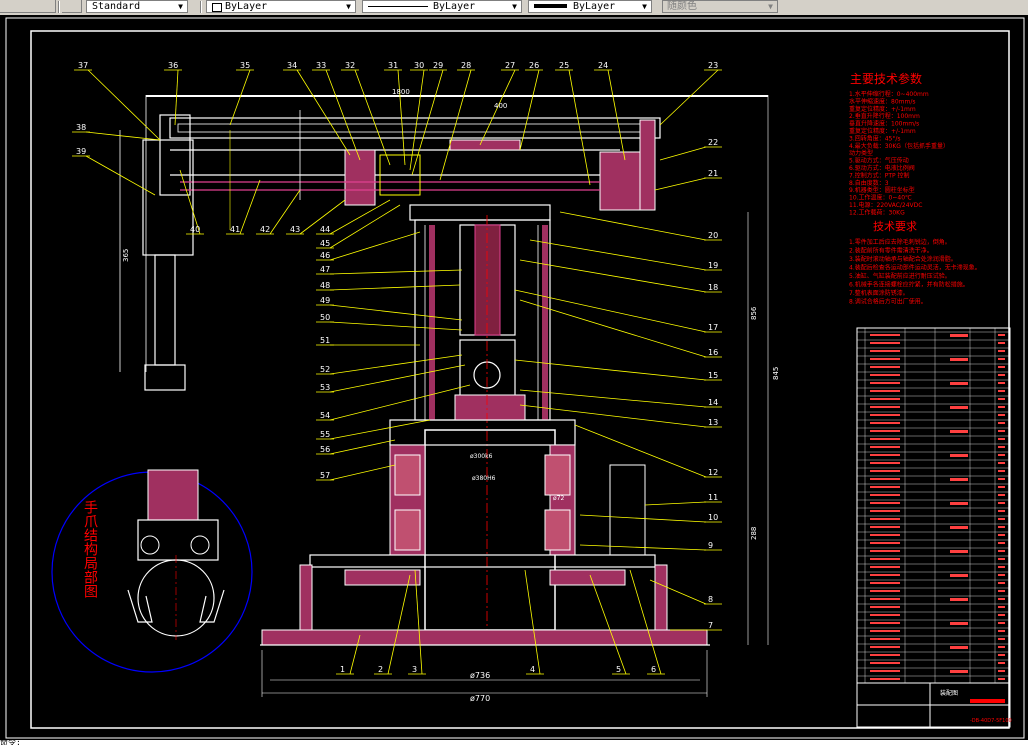  Describe the element at coordinates (884, 116) in the screenshot. I see `tech-param-line: 2.垂直升降行程：100mm` at that location.